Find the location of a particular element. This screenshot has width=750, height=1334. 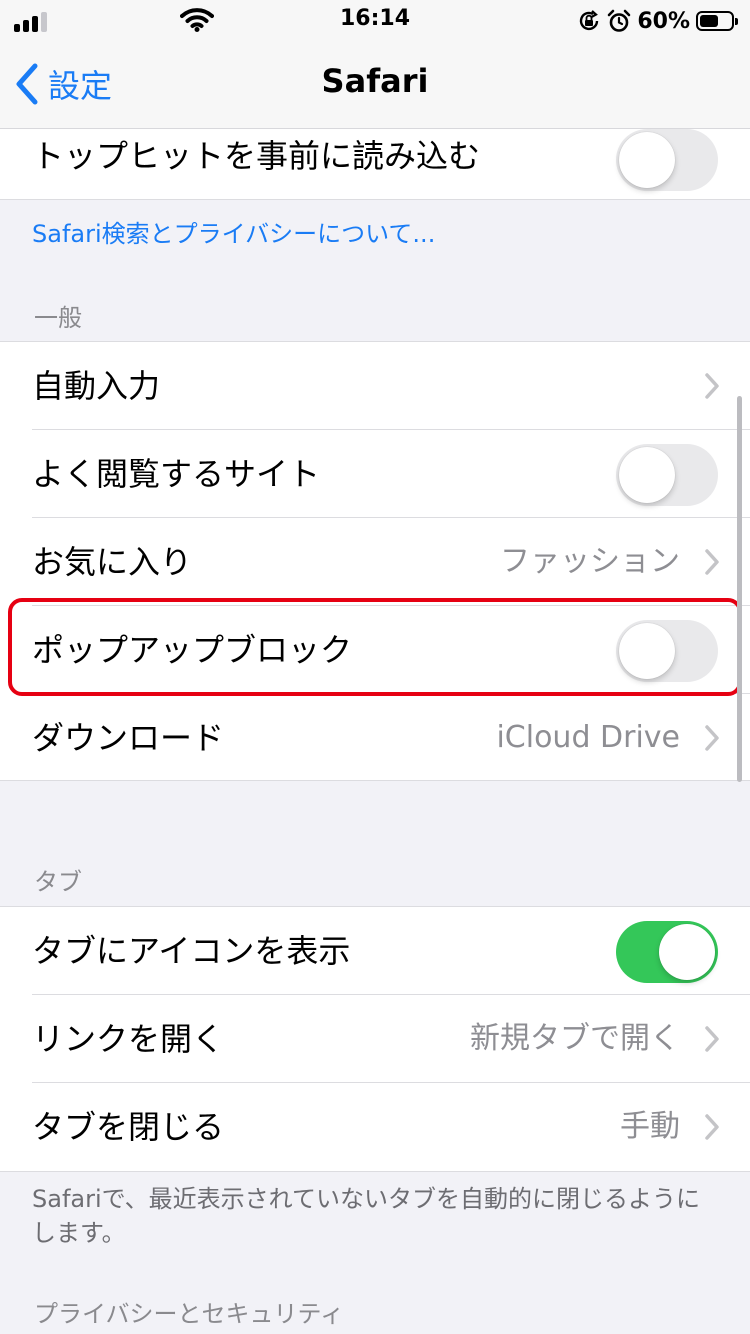

open-links-row: リンクを開く 新規タブで開く is located at coordinates (375, 1039).